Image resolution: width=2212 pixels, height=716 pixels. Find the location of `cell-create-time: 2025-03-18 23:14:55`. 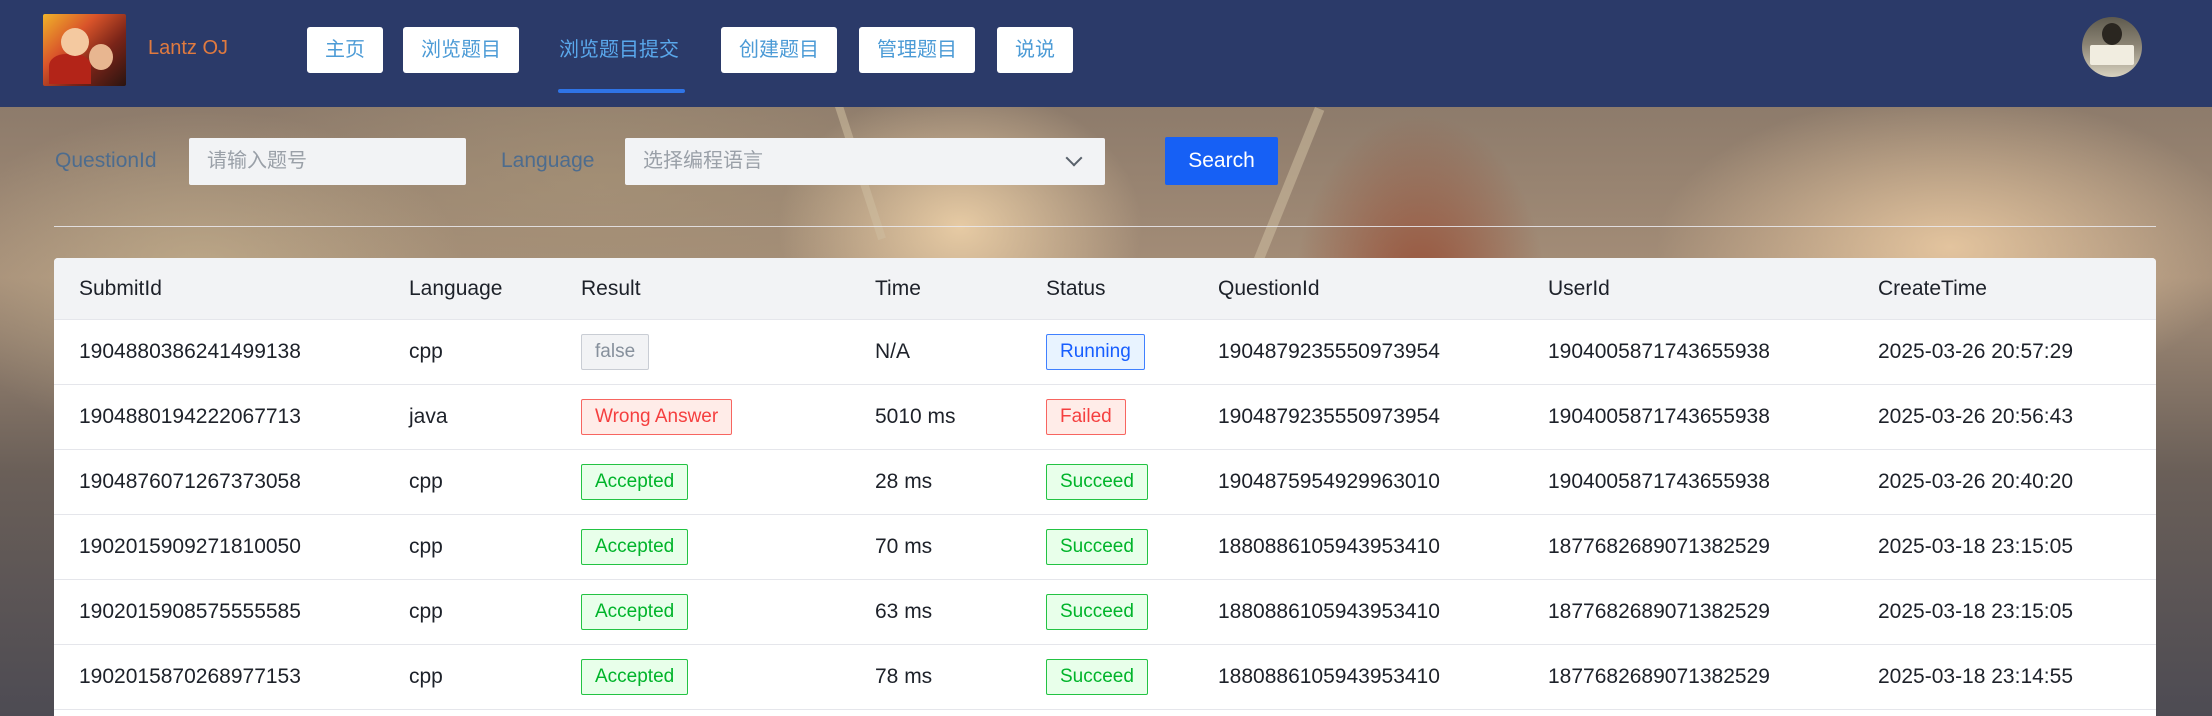

cell-create-time: 2025-03-18 23:14:55 is located at coordinates (1975, 676).